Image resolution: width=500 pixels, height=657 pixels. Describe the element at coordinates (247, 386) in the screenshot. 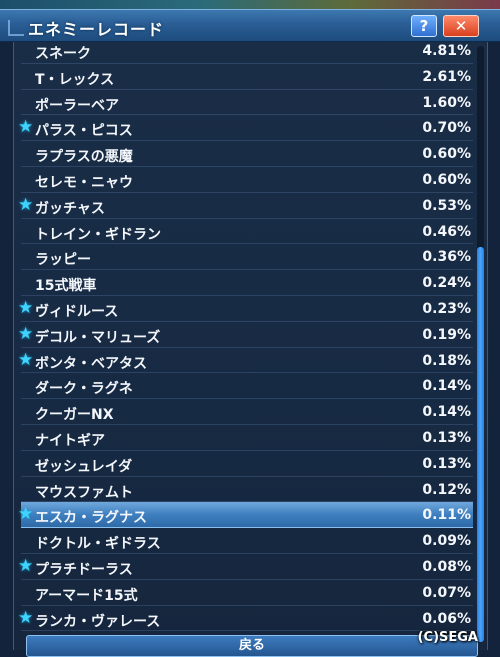

I see `enemy-record-row: ダーク・ラグネ 0.14%` at that location.